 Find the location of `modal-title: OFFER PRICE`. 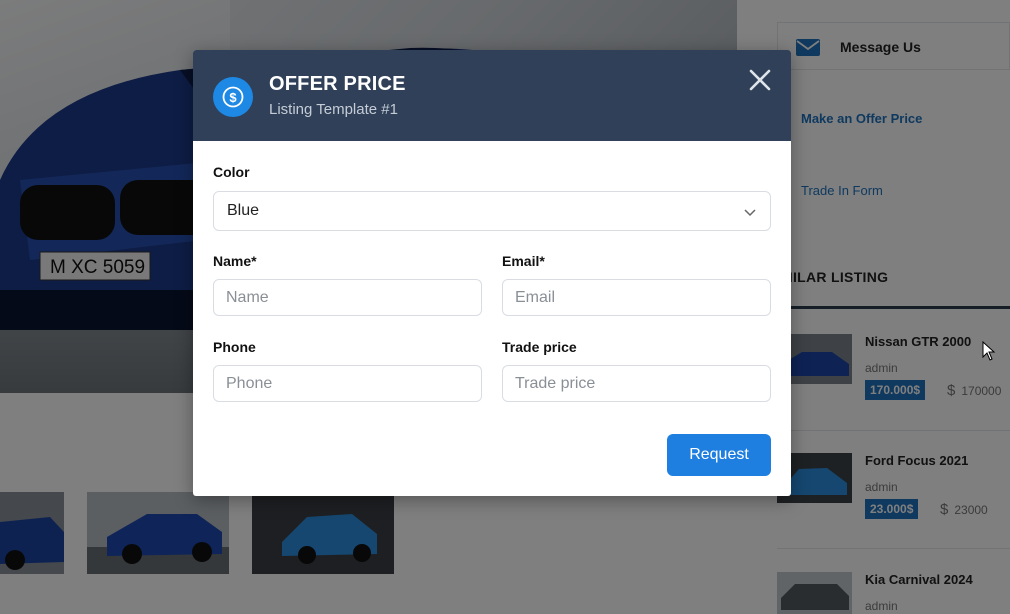

modal-title: OFFER PRICE is located at coordinates (337, 84).